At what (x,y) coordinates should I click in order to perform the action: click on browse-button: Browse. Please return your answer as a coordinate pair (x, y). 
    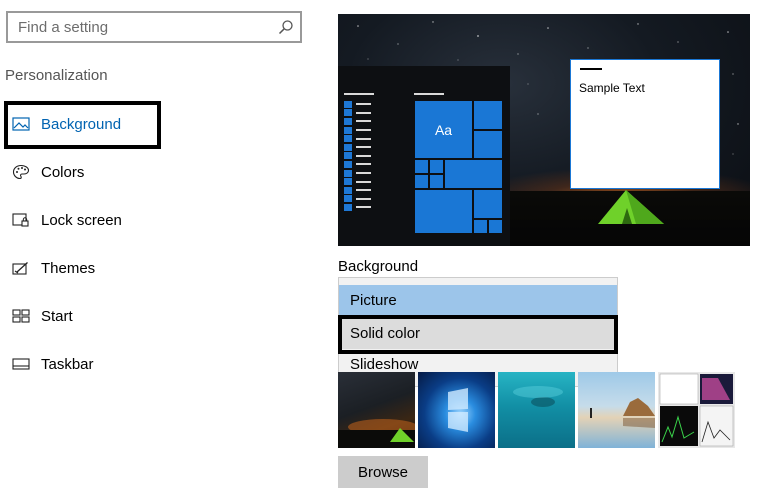
    Looking at the image, I should click on (383, 472).